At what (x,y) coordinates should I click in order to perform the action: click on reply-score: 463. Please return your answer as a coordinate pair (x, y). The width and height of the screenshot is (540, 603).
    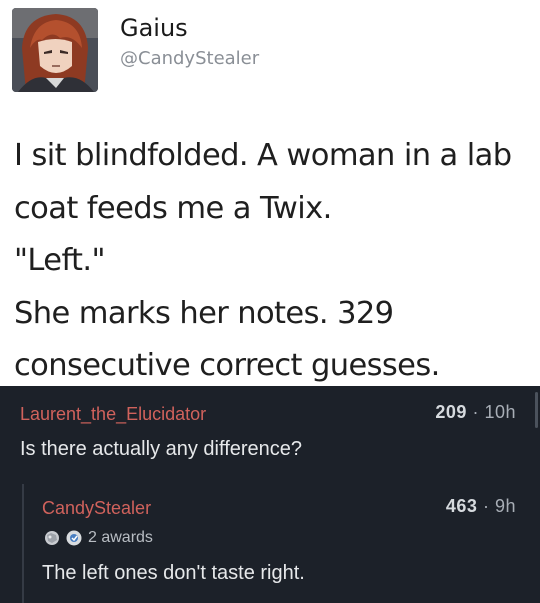
    Looking at the image, I should click on (461, 506).